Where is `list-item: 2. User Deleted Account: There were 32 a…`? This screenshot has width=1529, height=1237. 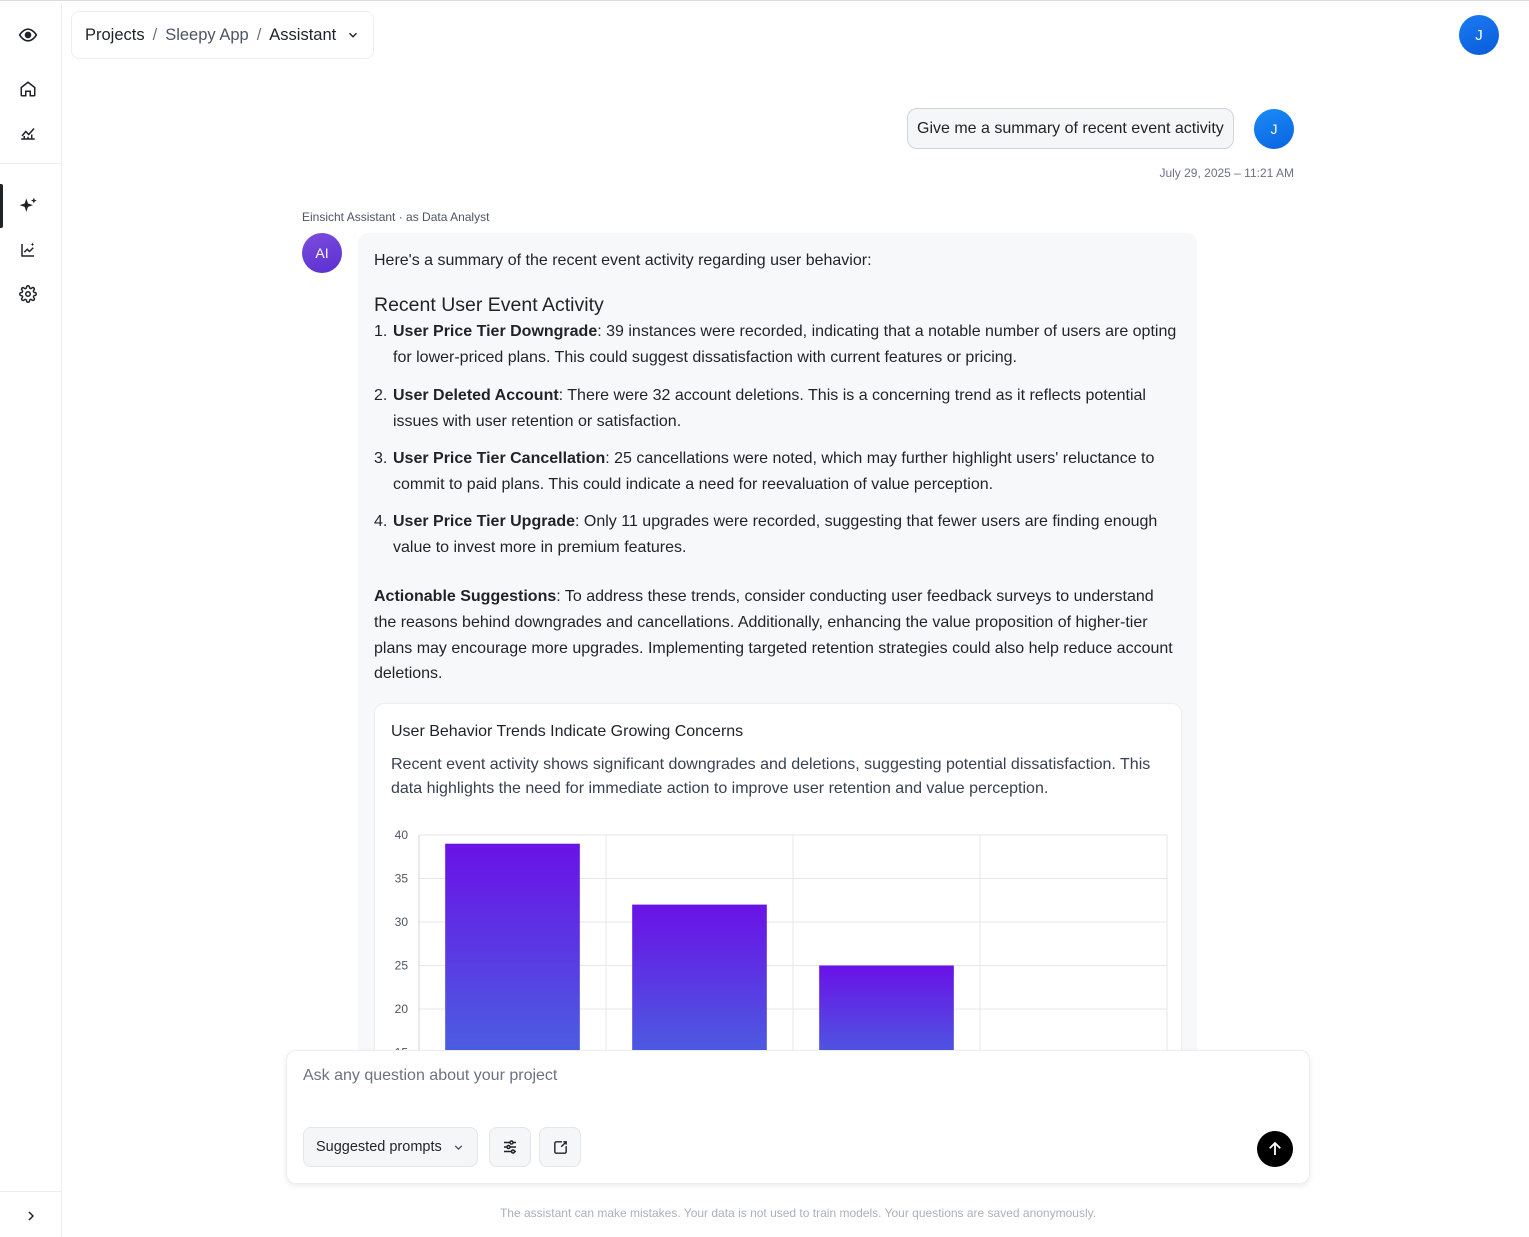
list-item: 2. User Deleted Account: There were 32 a… is located at coordinates (776, 408).